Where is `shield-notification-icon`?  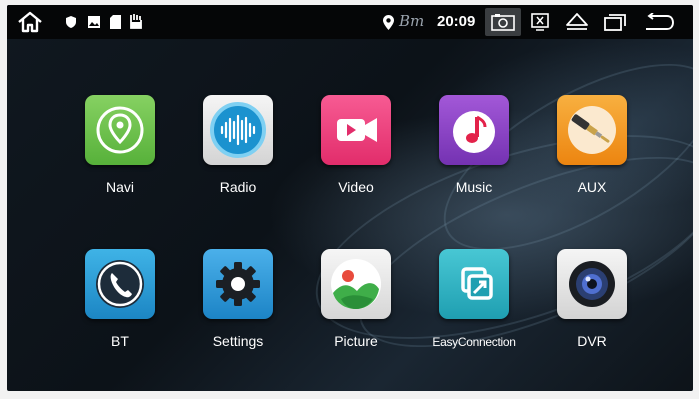 shield-notification-icon is located at coordinates (71, 22).